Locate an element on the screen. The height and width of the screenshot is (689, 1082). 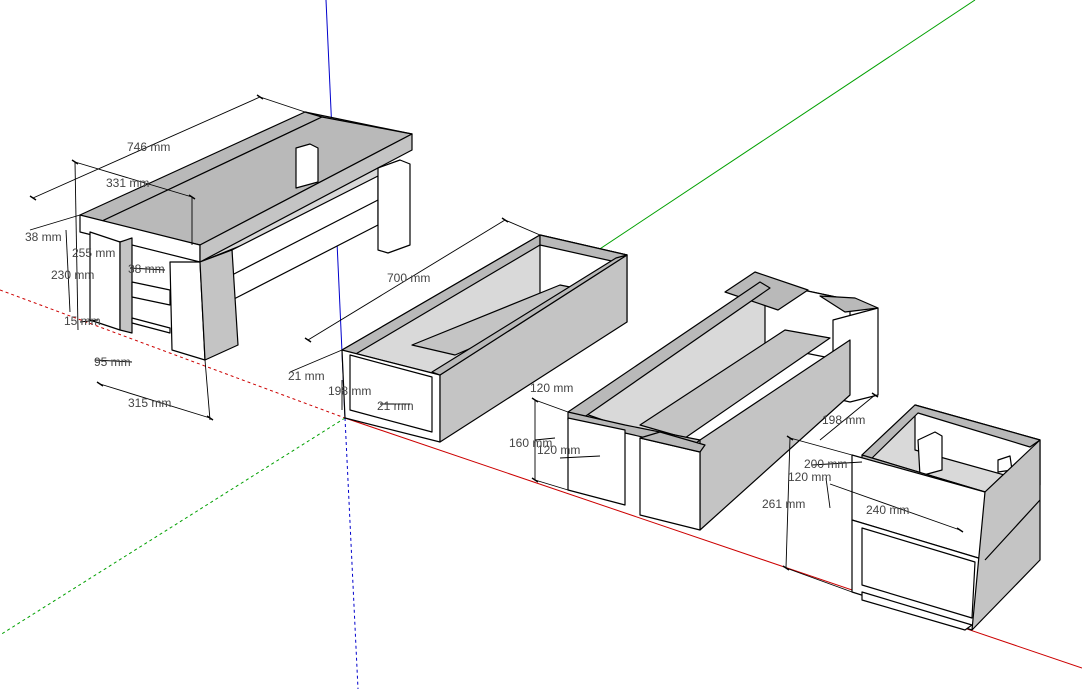
tick is located at coordinates (100, 384).